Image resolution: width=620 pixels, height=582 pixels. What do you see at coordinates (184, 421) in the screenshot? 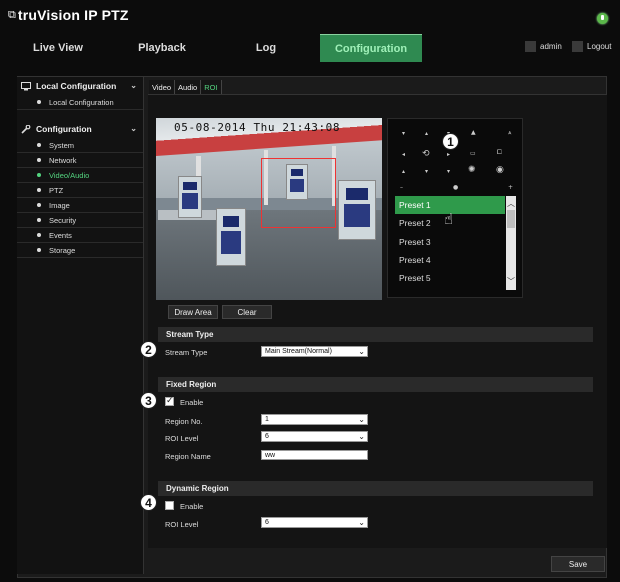
I see `region-no-label: Region No.` at bounding box center [184, 421].